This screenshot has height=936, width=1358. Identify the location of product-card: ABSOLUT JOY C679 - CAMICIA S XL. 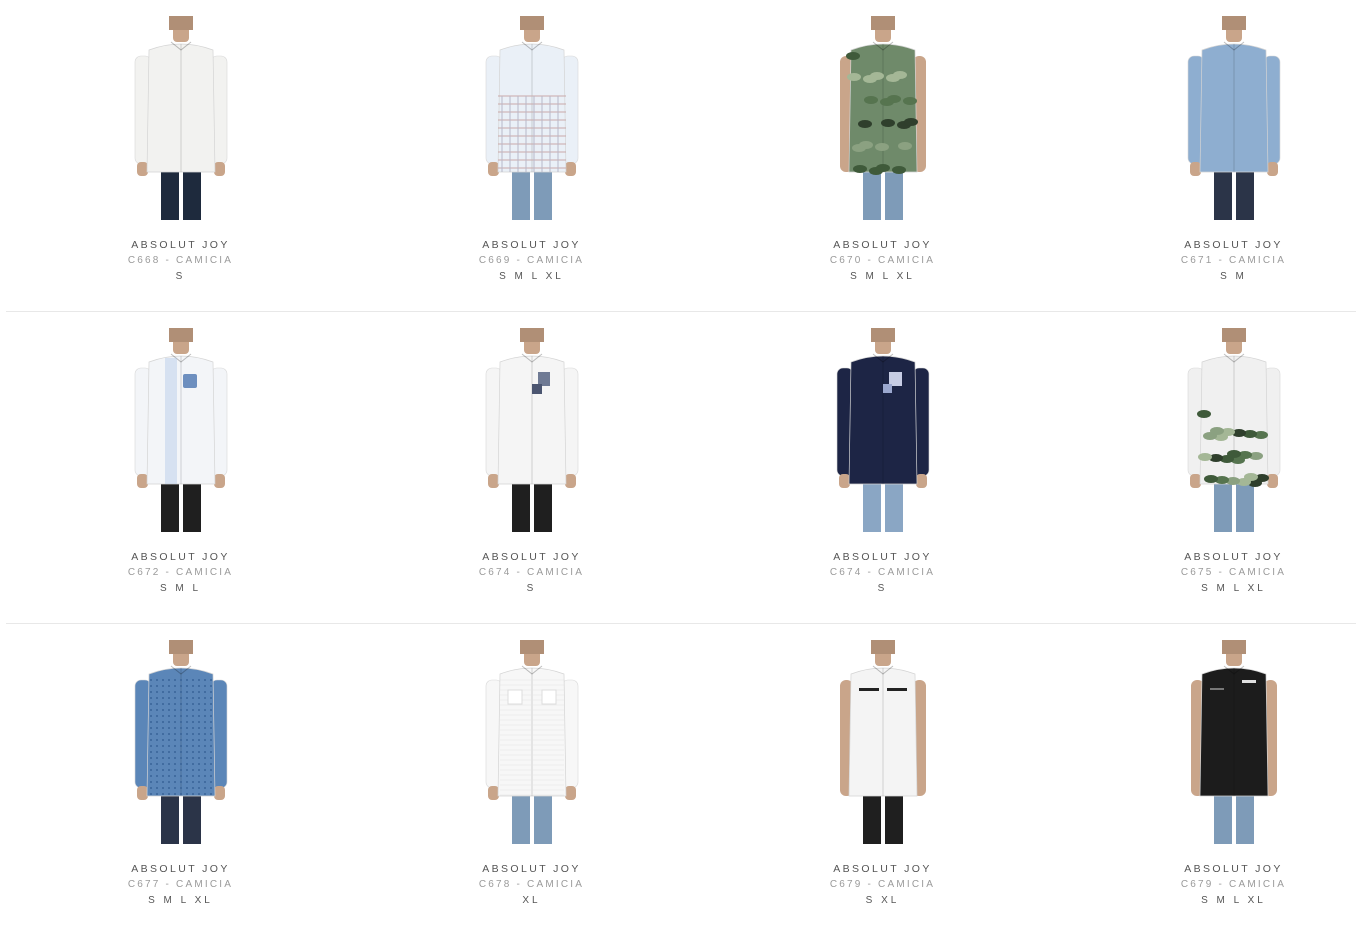
(882, 774).